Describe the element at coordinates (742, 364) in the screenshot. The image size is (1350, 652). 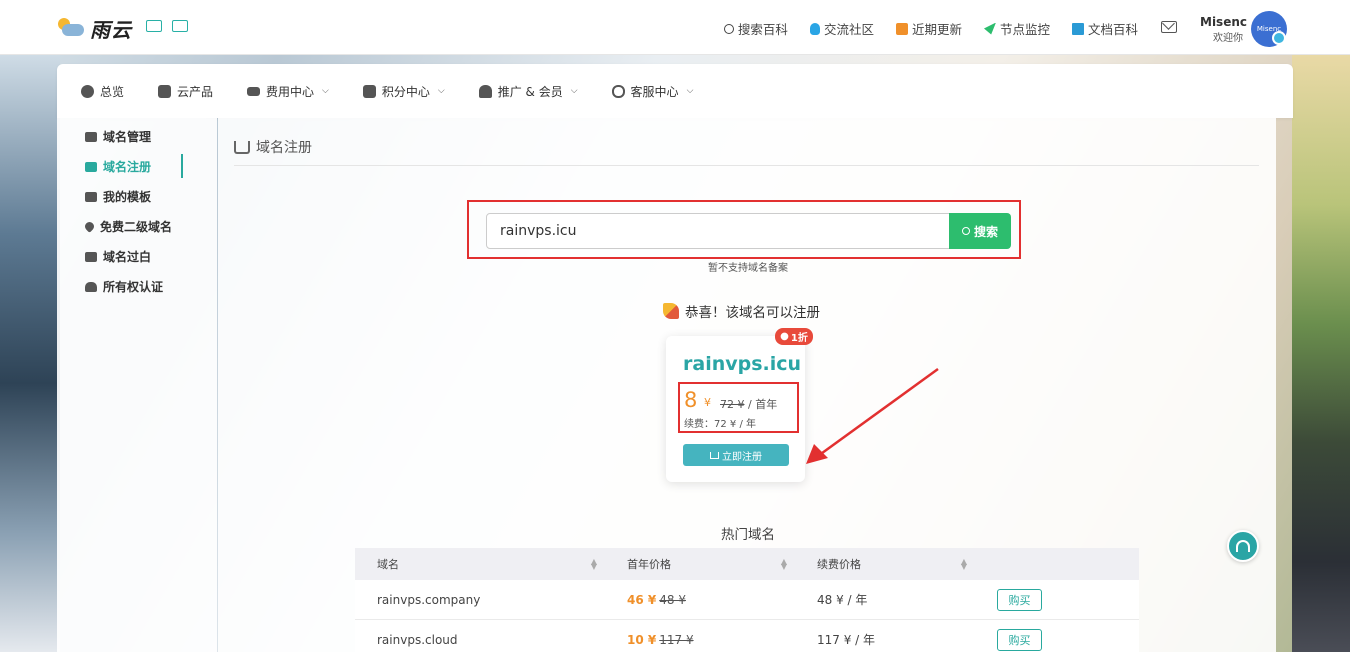
I see `result-domain: rainvps.icu` at that location.